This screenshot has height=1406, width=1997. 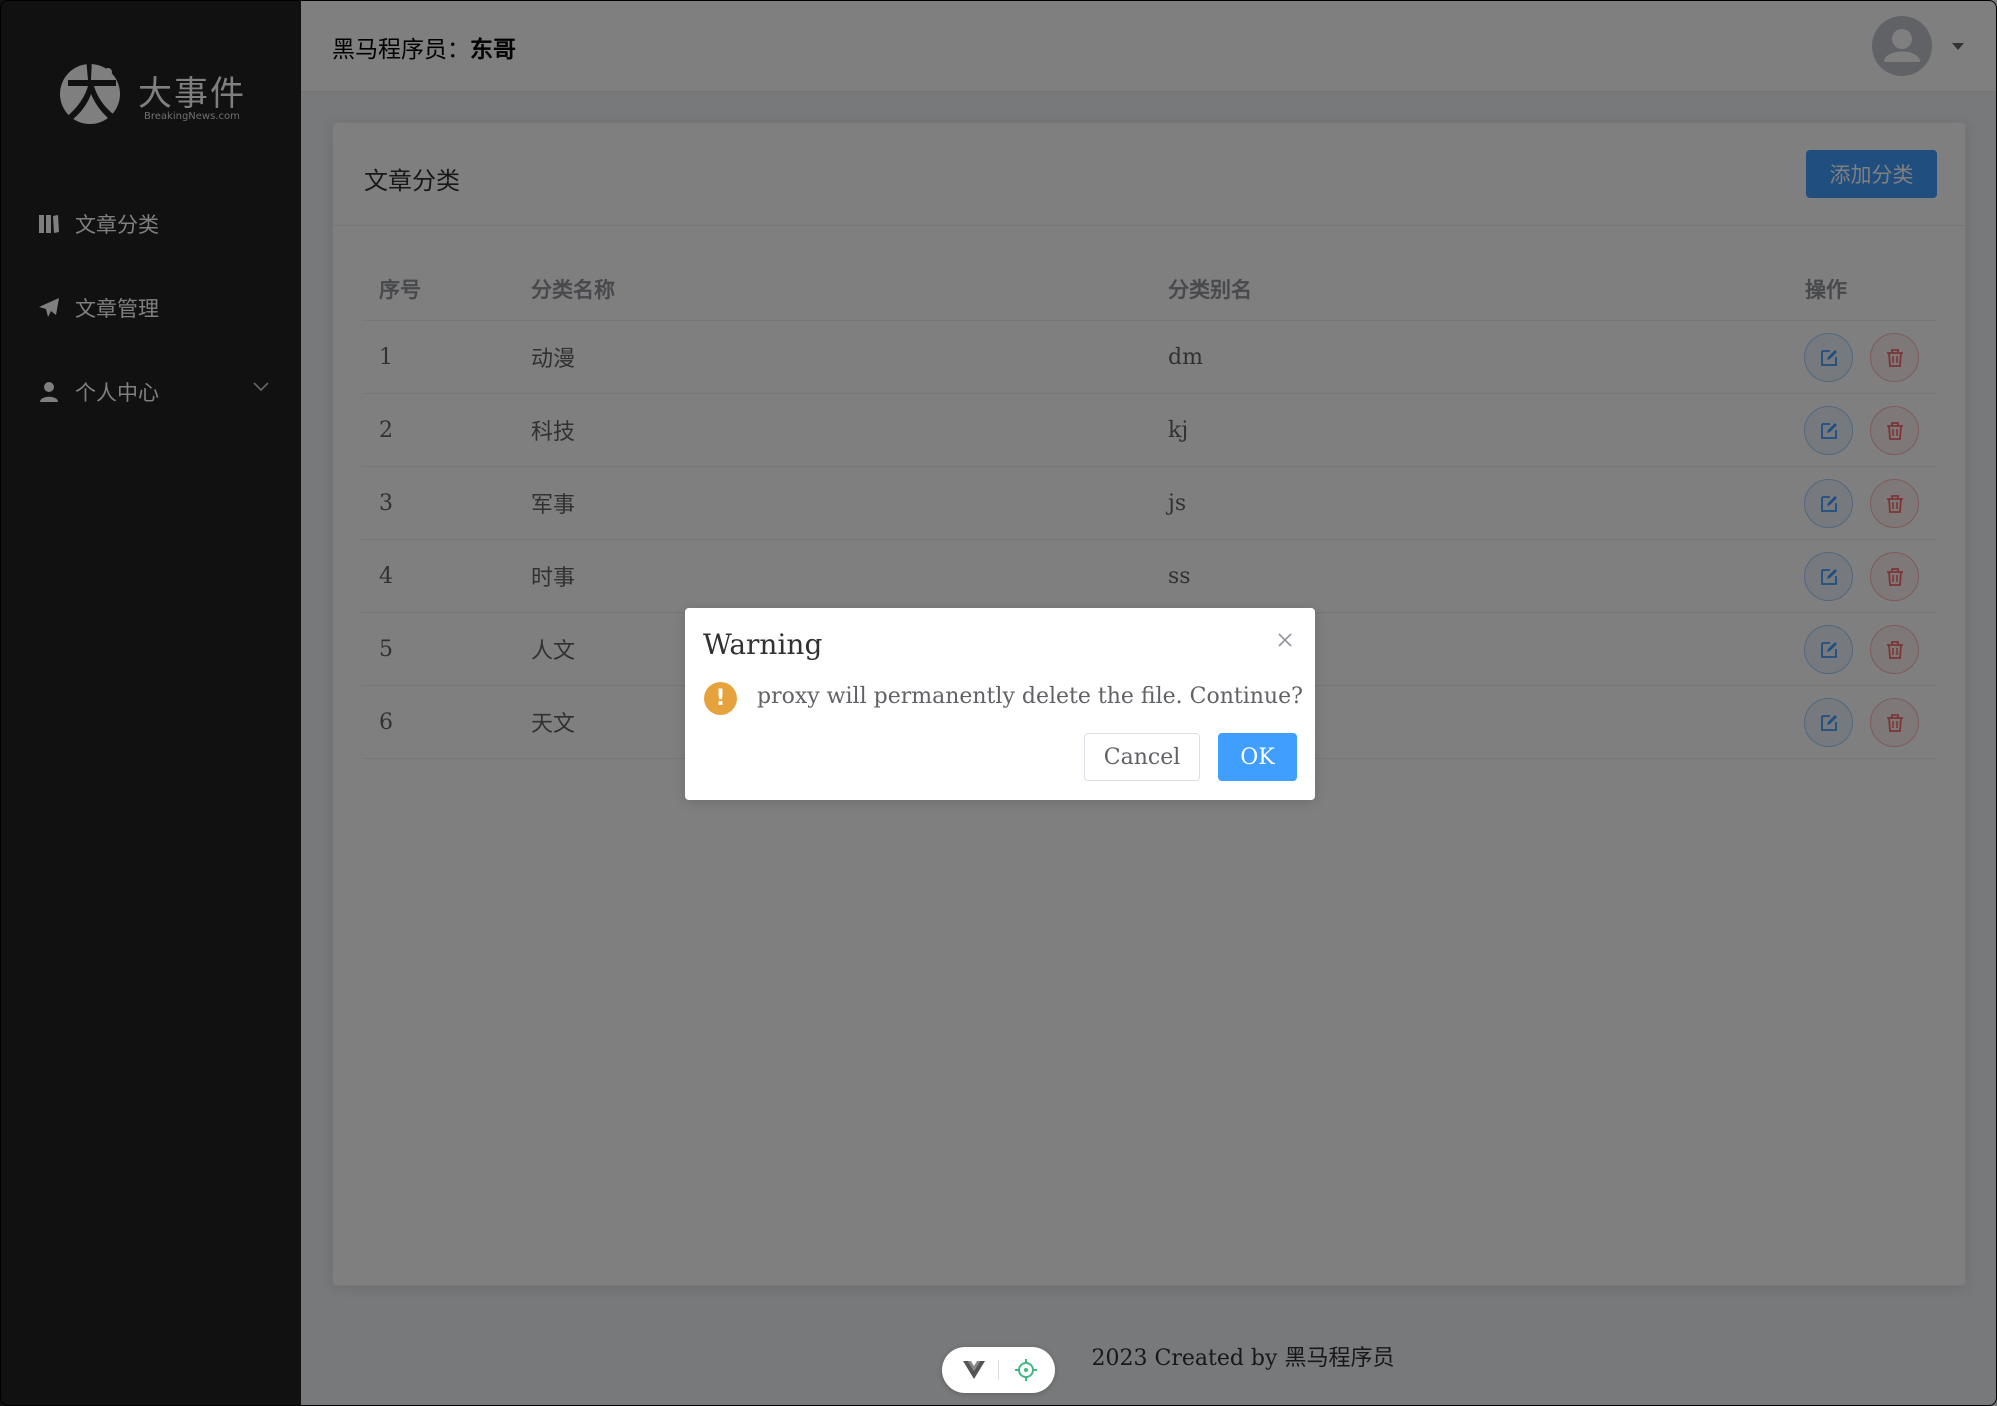 I want to click on devtools-toggle, so click(x=998, y=1370).